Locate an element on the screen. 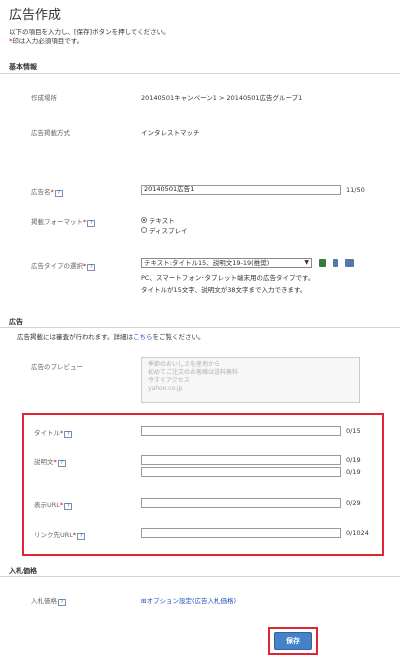  description-label: 説明文 is located at coordinates (44, 462).